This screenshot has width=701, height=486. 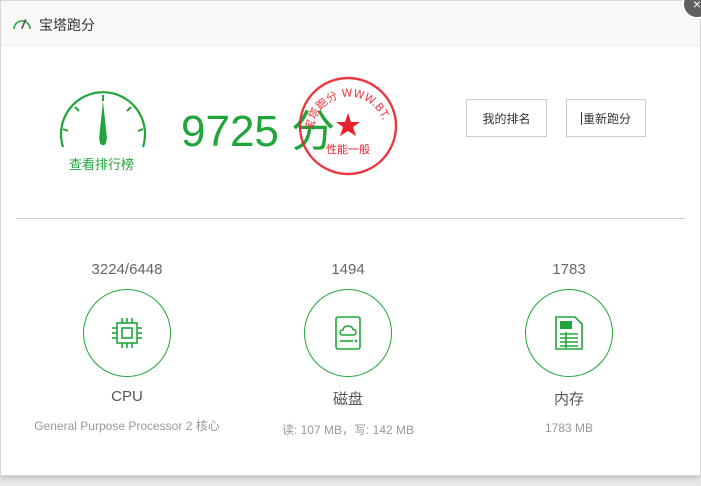 What do you see at coordinates (350, 218) in the screenshot?
I see `divider` at bounding box center [350, 218].